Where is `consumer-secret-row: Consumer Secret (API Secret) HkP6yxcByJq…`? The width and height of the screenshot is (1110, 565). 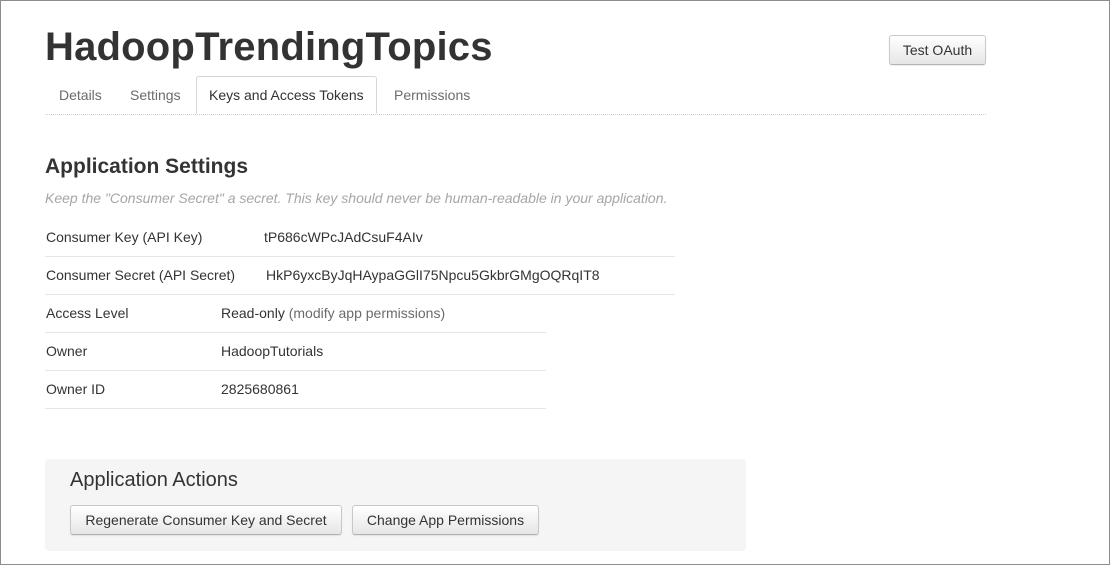 consumer-secret-row: Consumer Secret (API Secret) HkP6yxcByJq… is located at coordinates (360, 275).